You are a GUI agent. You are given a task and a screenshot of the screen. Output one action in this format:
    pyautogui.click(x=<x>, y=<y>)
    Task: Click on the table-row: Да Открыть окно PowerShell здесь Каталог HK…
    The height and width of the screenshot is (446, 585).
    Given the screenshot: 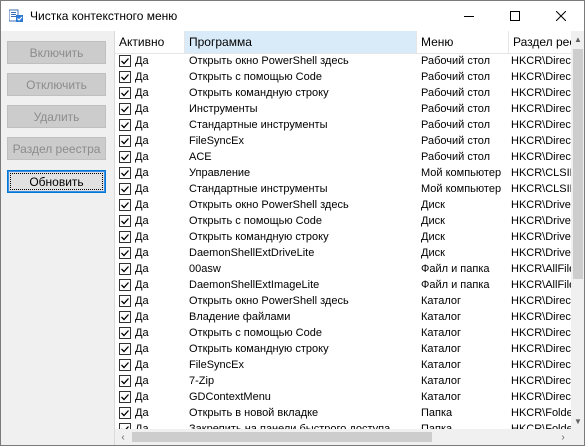 What is the action you would take?
    pyautogui.click(x=343, y=301)
    